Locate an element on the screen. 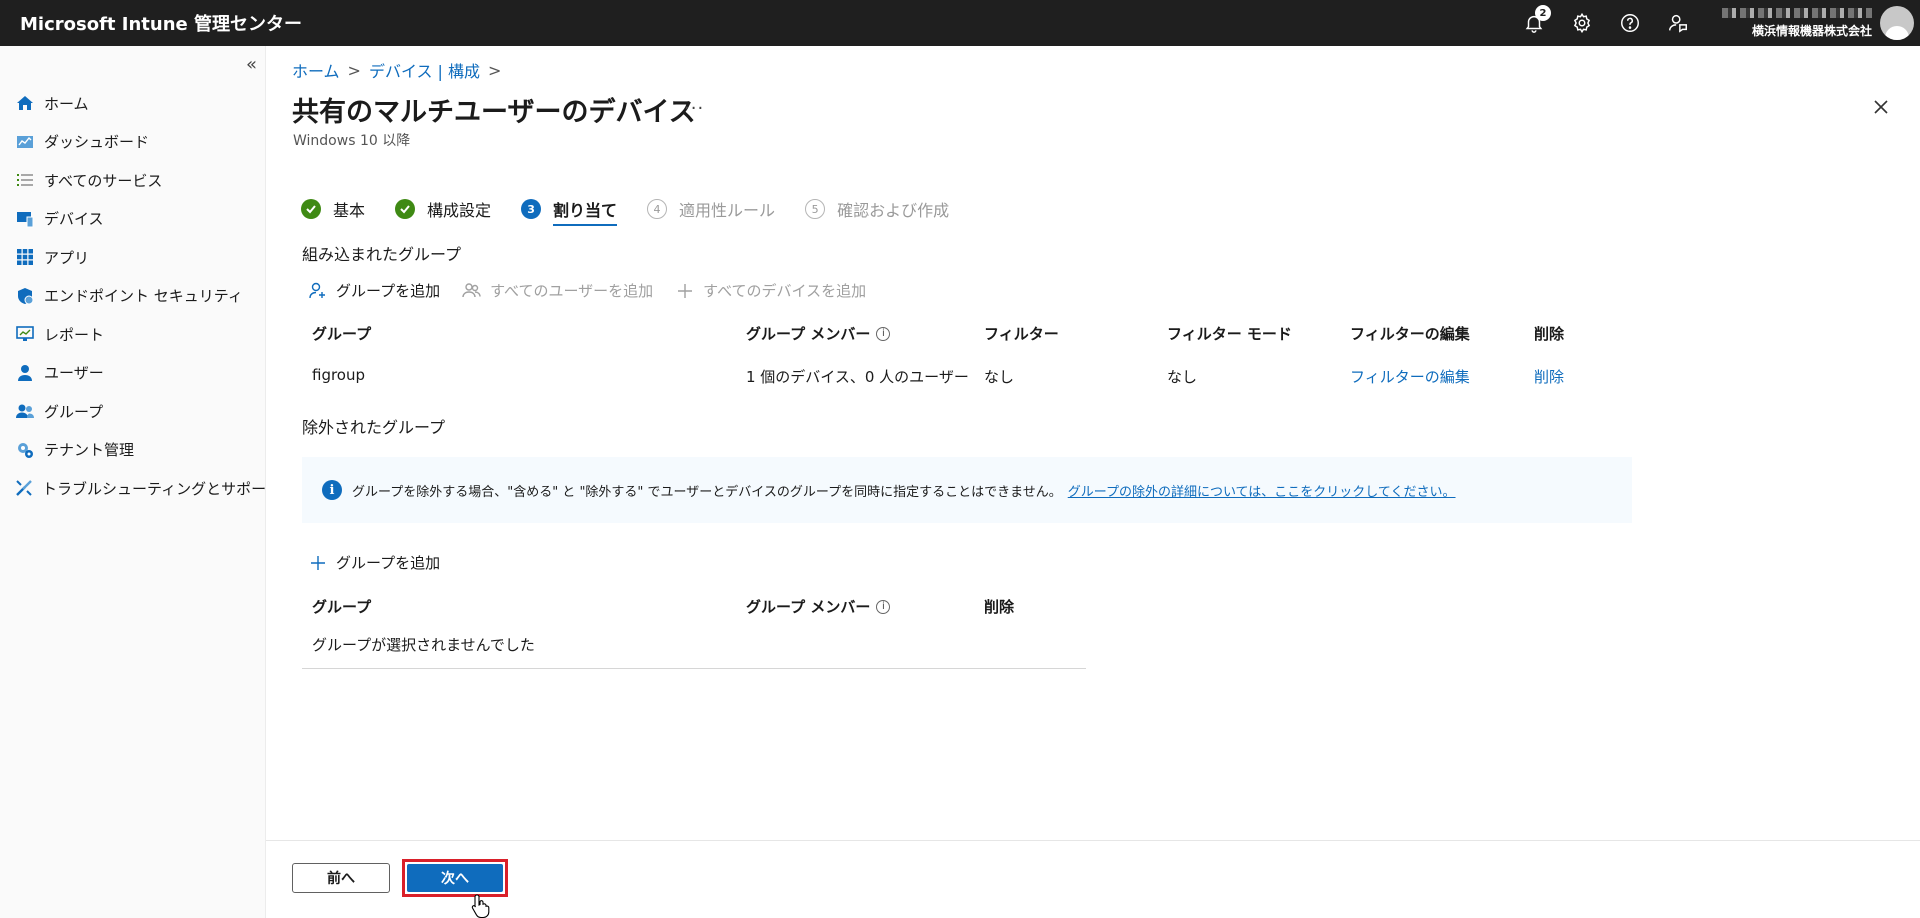 This screenshot has width=1920, height=918. step-label: 割り当て is located at coordinates (585, 210).